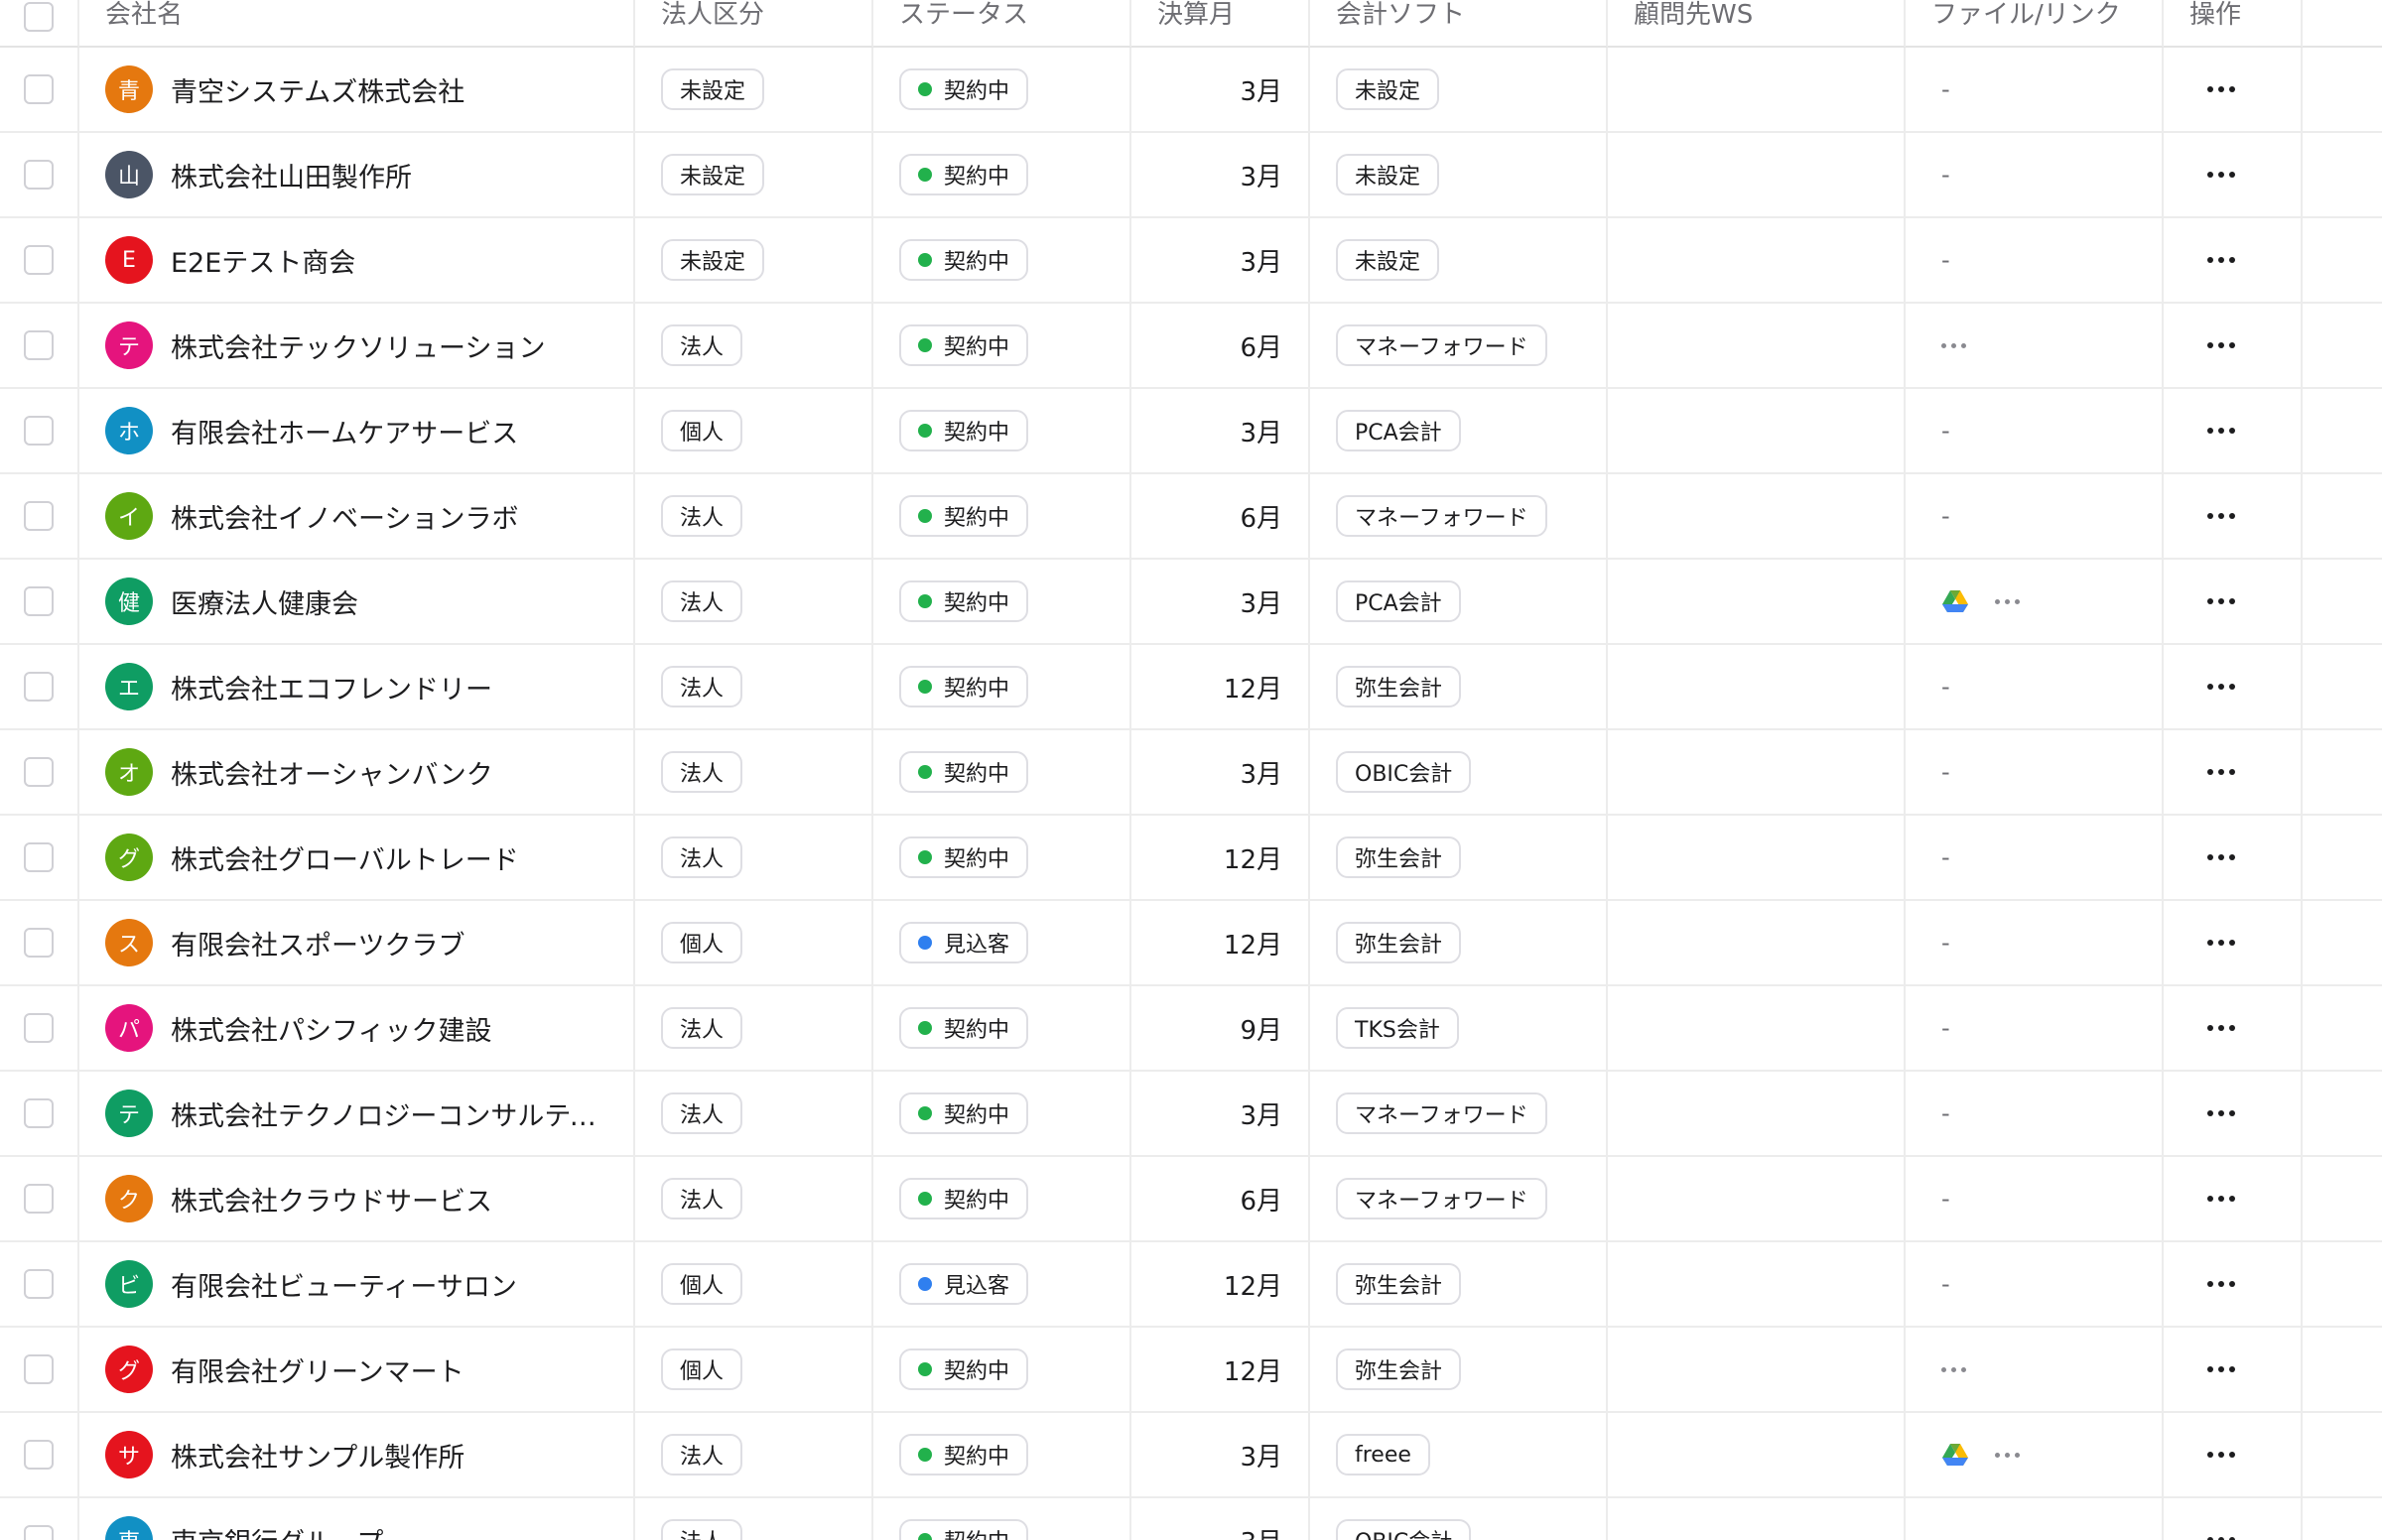  I want to click on company-cell: 青青空システムズ株式会社, so click(357, 90).